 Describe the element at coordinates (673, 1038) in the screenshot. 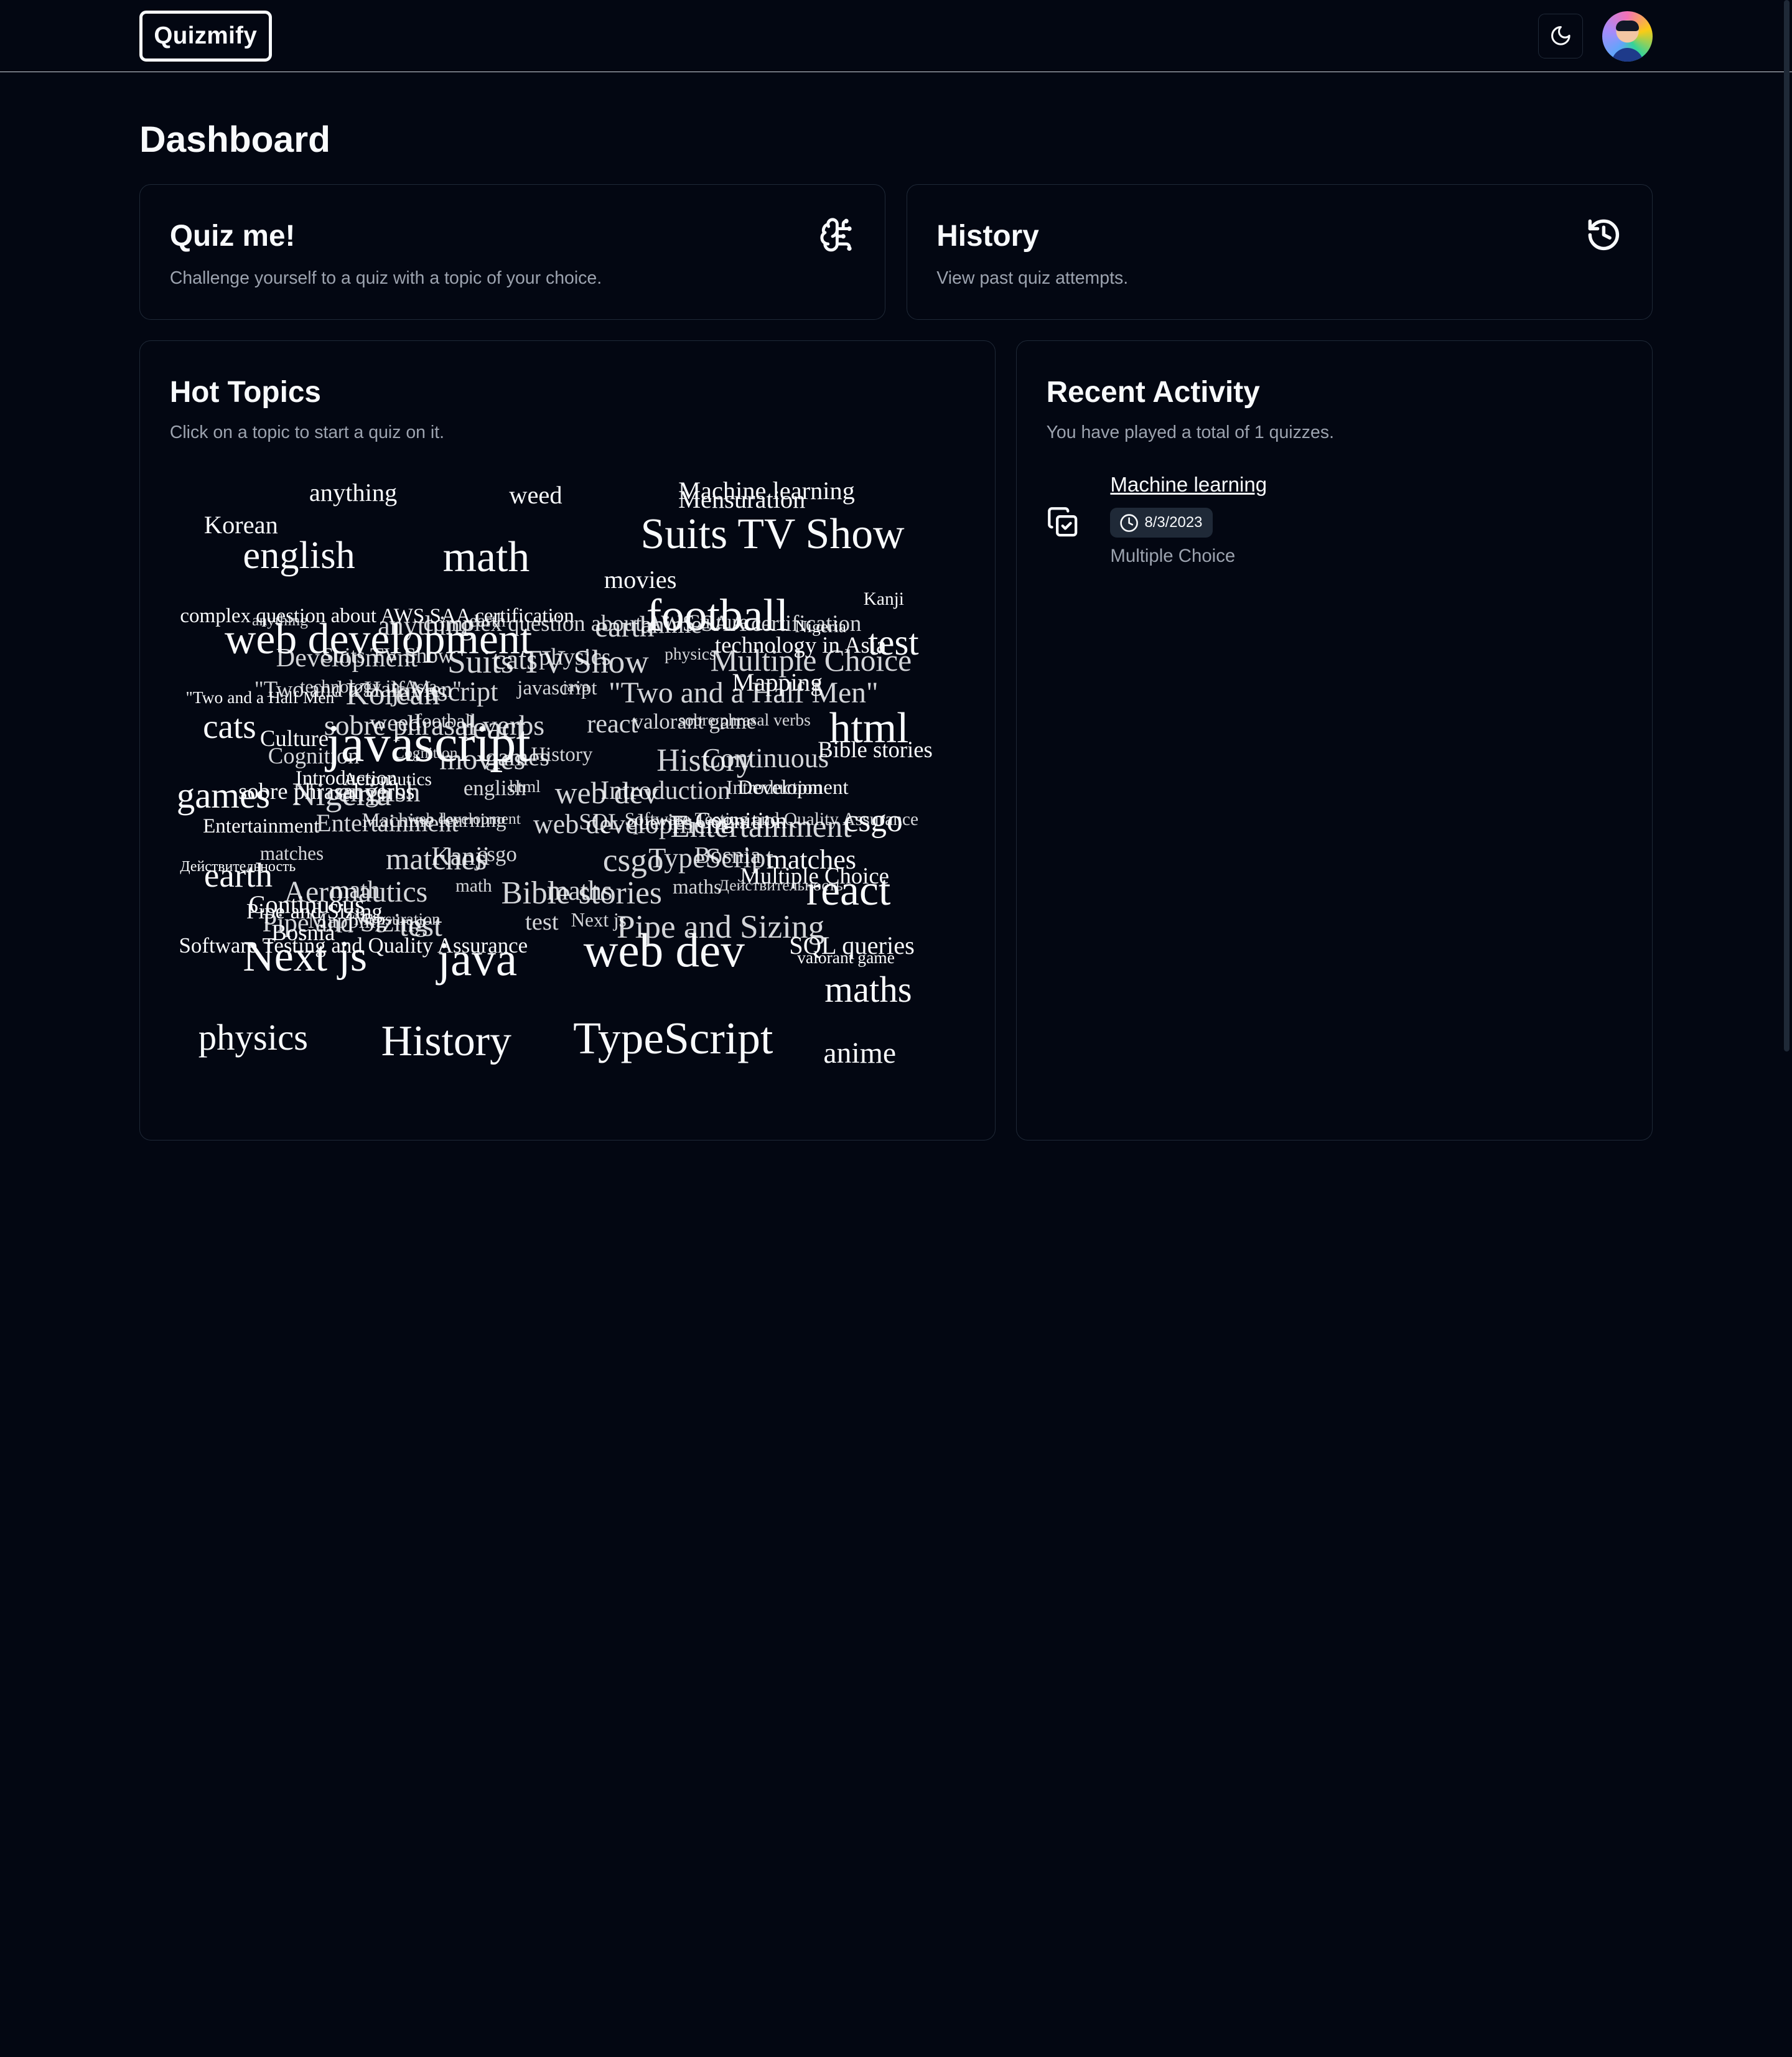

I see `topic-word: TypeScript` at that location.